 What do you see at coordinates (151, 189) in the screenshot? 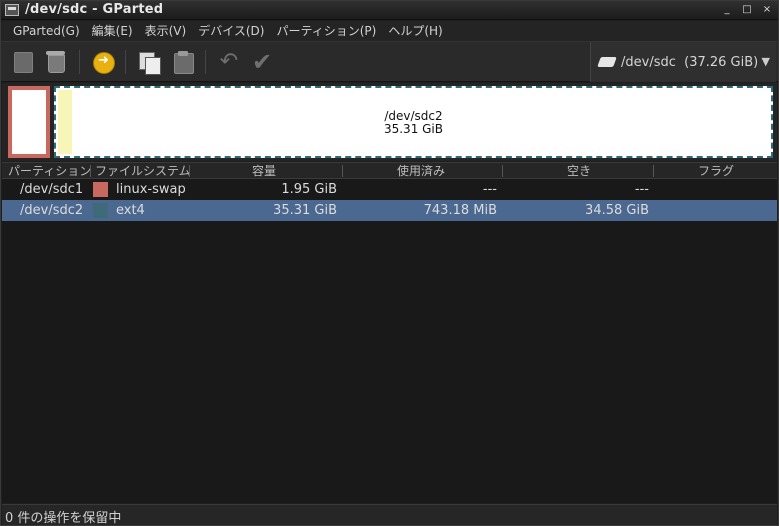
I see `filesystem-cell: linux-swap` at bounding box center [151, 189].